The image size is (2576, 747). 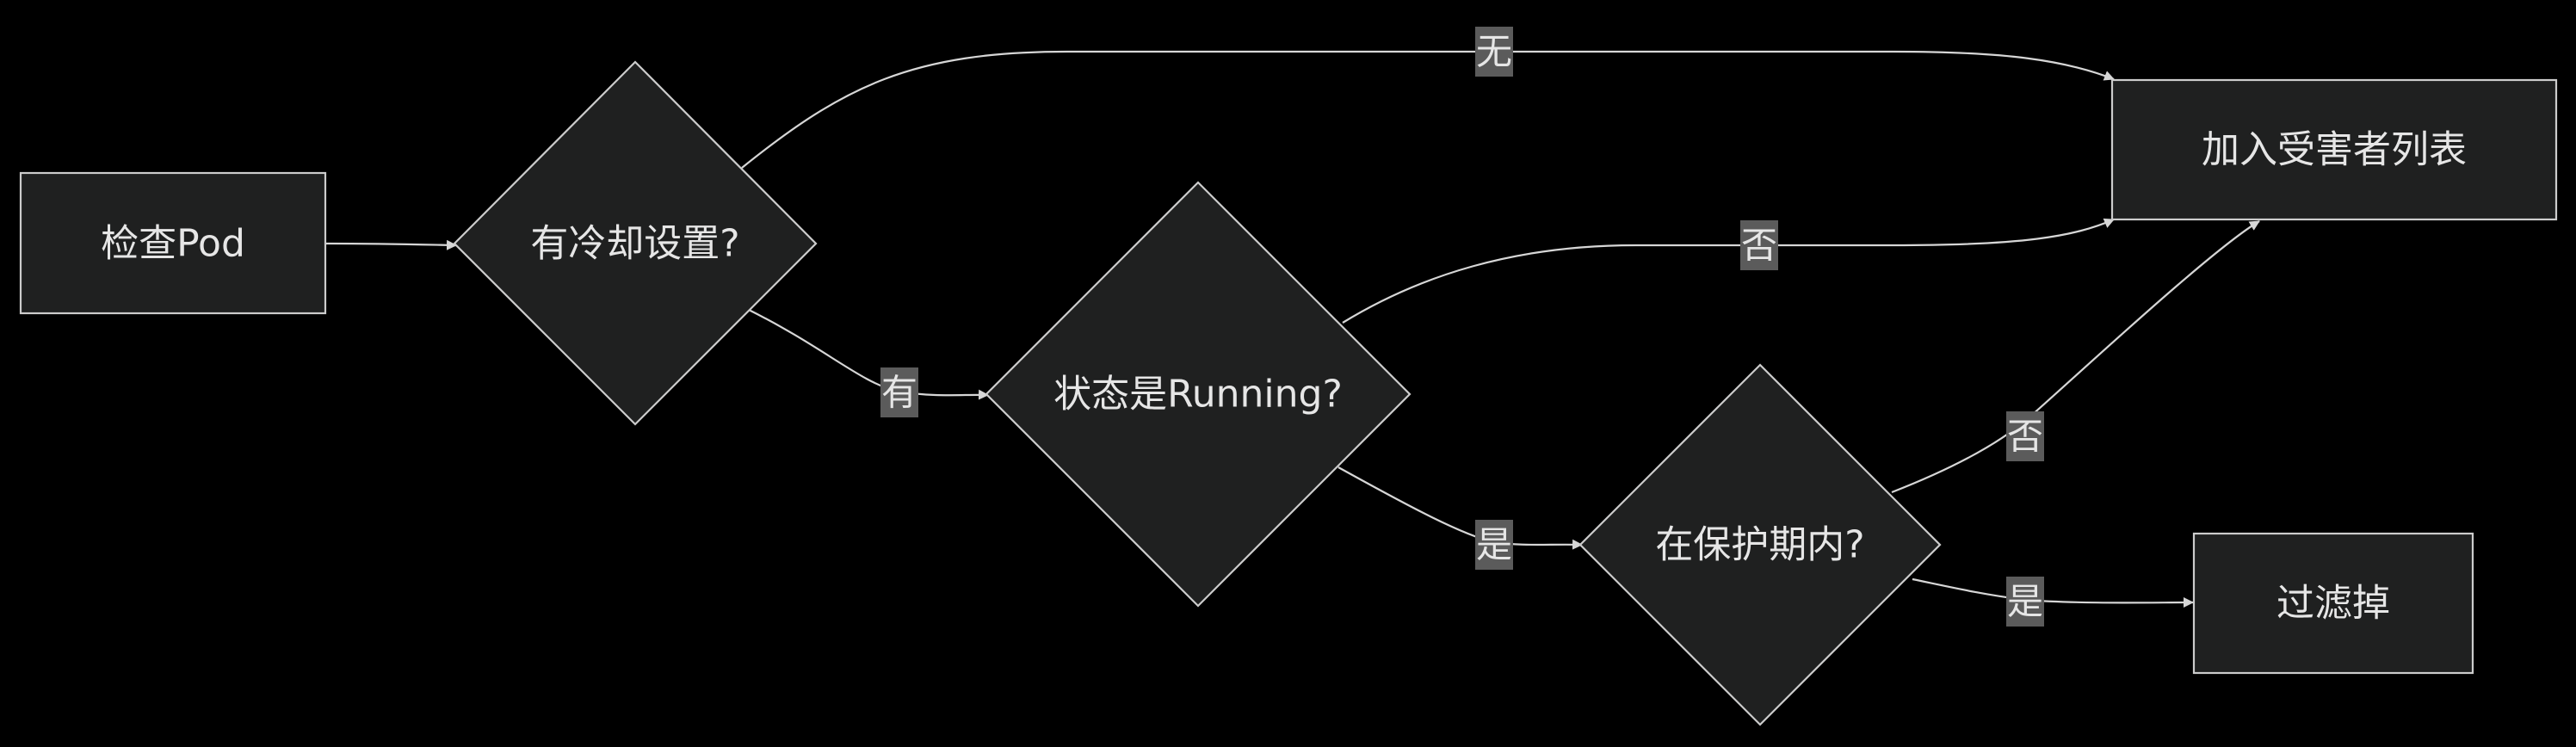 I want to click on svg-text: 有冷却设置?, so click(x=634, y=244).